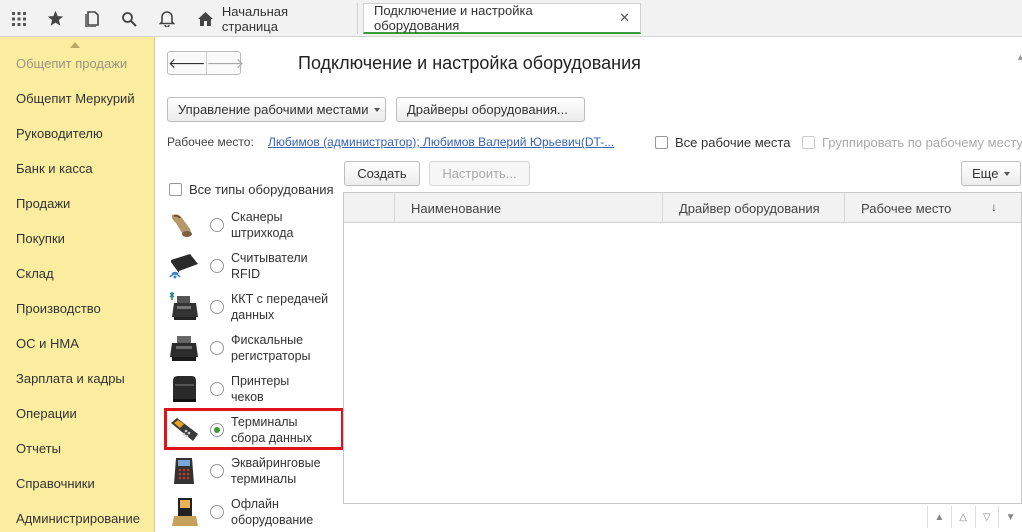 The image size is (1022, 532). I want to click on all-workplaces-checkbox, so click(661, 142).